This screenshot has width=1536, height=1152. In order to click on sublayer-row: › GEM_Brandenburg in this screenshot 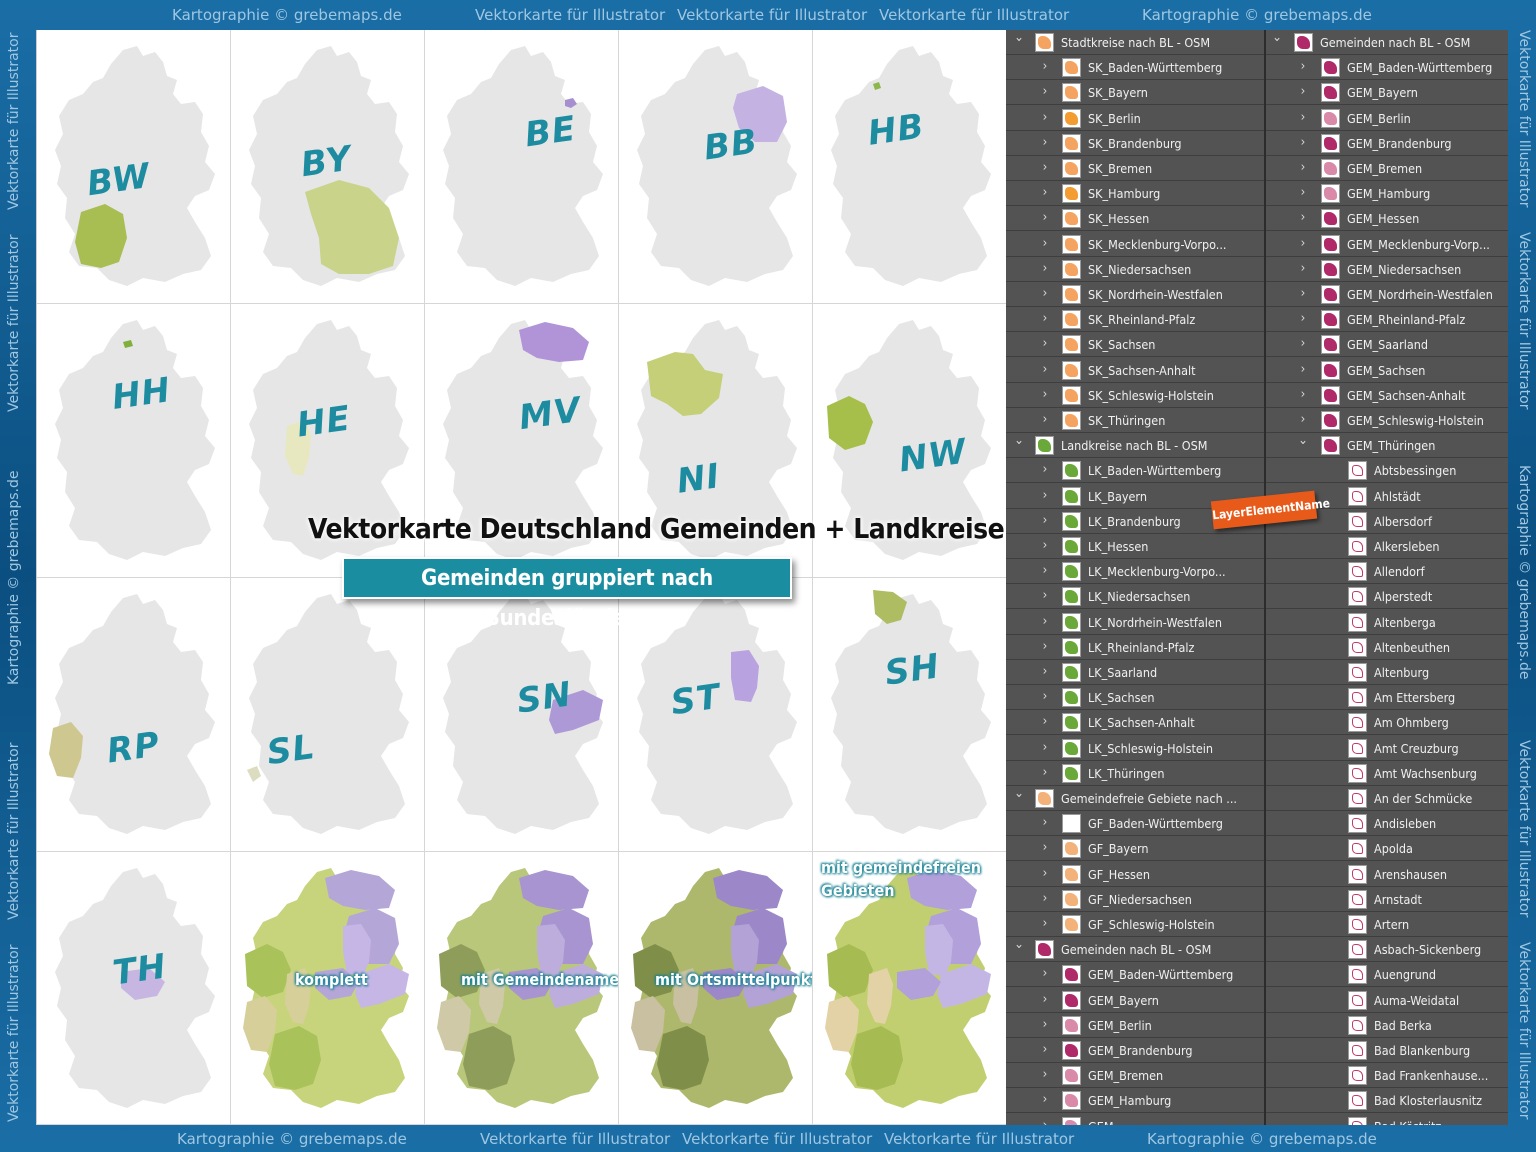, I will do `click(1135, 1050)`.